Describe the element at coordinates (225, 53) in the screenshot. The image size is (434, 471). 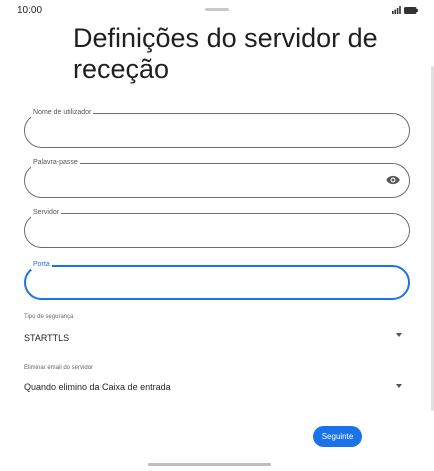
I see `page-title: Definições do servidor de receção` at that location.